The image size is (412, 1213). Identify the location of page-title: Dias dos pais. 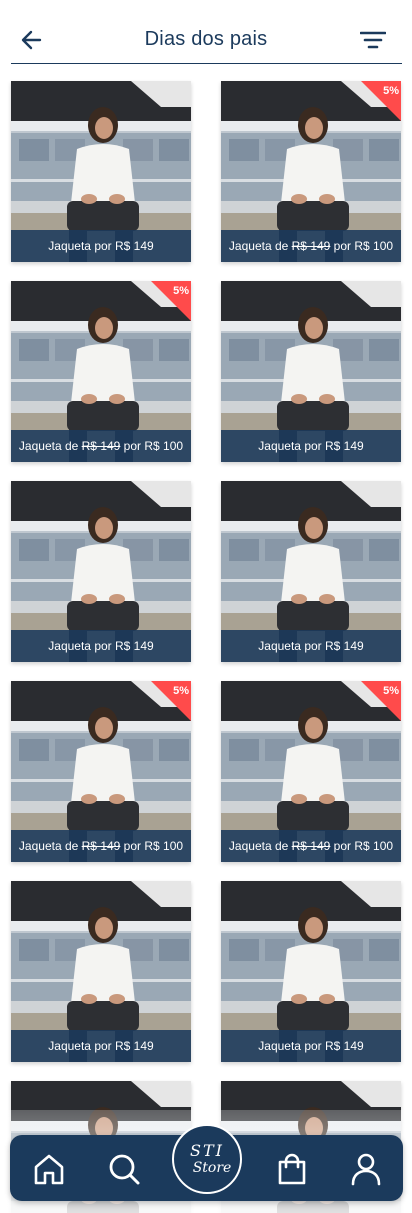
(206, 39).